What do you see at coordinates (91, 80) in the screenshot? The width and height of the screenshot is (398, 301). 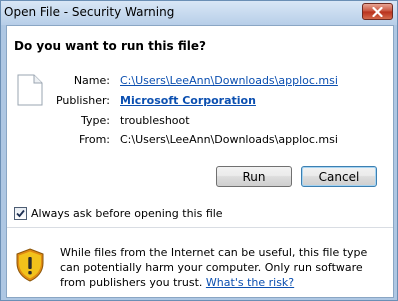 I see `name-label: Name:` at bounding box center [91, 80].